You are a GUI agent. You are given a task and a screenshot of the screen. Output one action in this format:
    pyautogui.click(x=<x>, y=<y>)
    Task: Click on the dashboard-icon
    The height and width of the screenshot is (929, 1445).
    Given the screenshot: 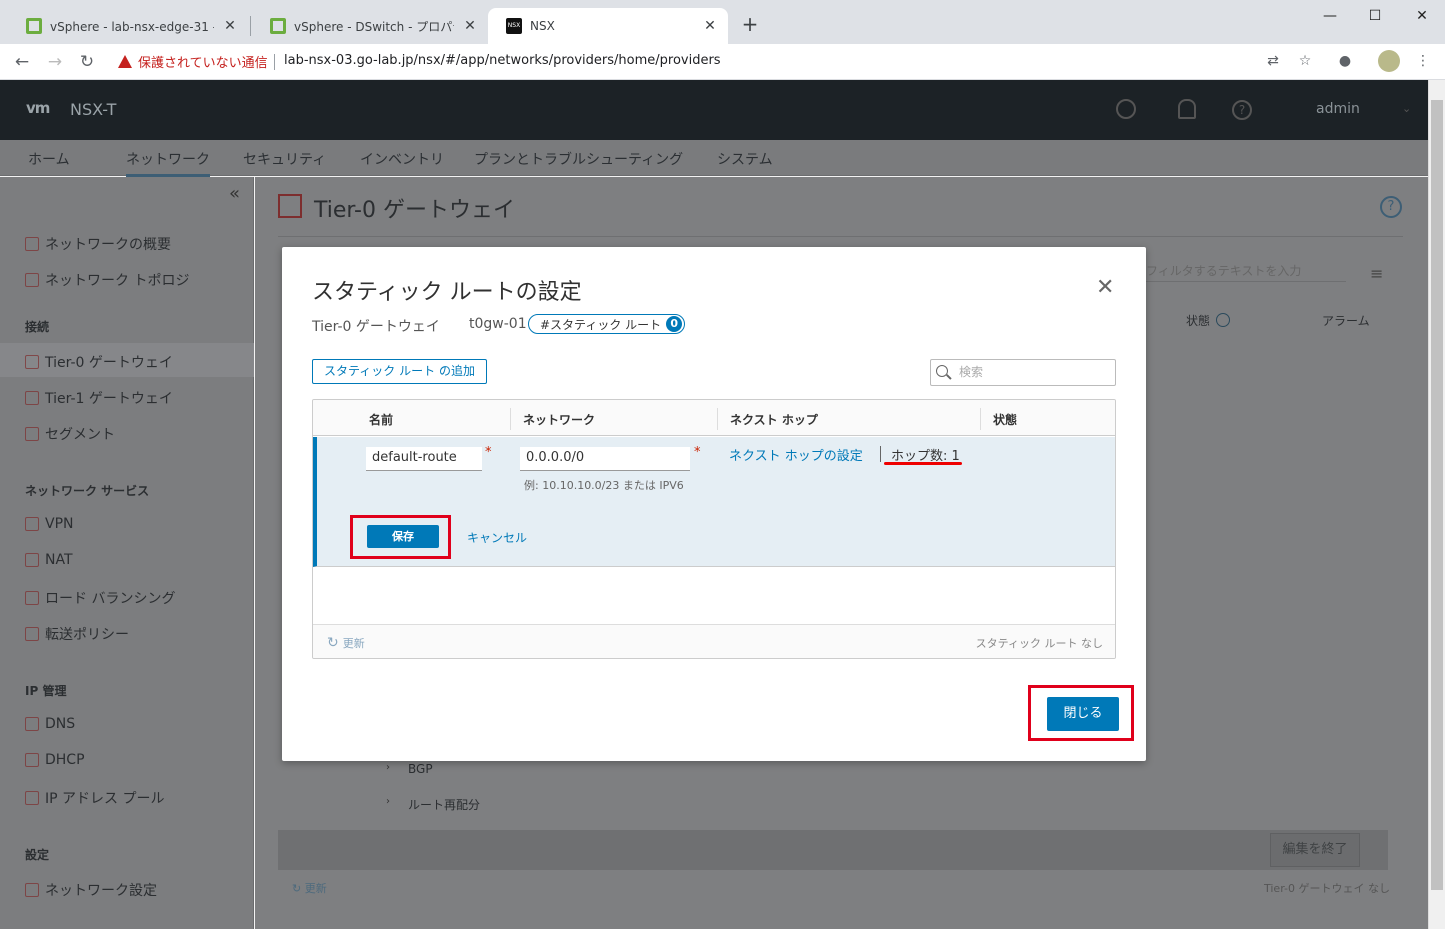 What is the action you would take?
    pyautogui.click(x=32, y=244)
    